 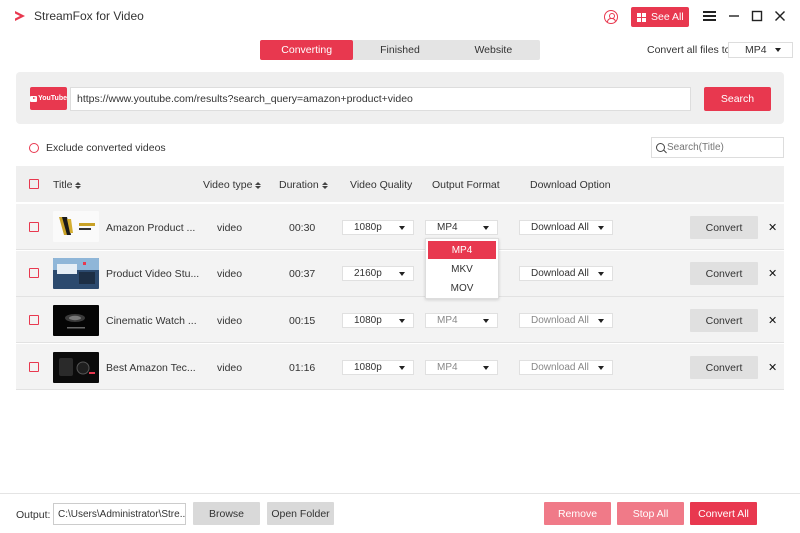 I want to click on sort-icon, so click(x=324, y=185).